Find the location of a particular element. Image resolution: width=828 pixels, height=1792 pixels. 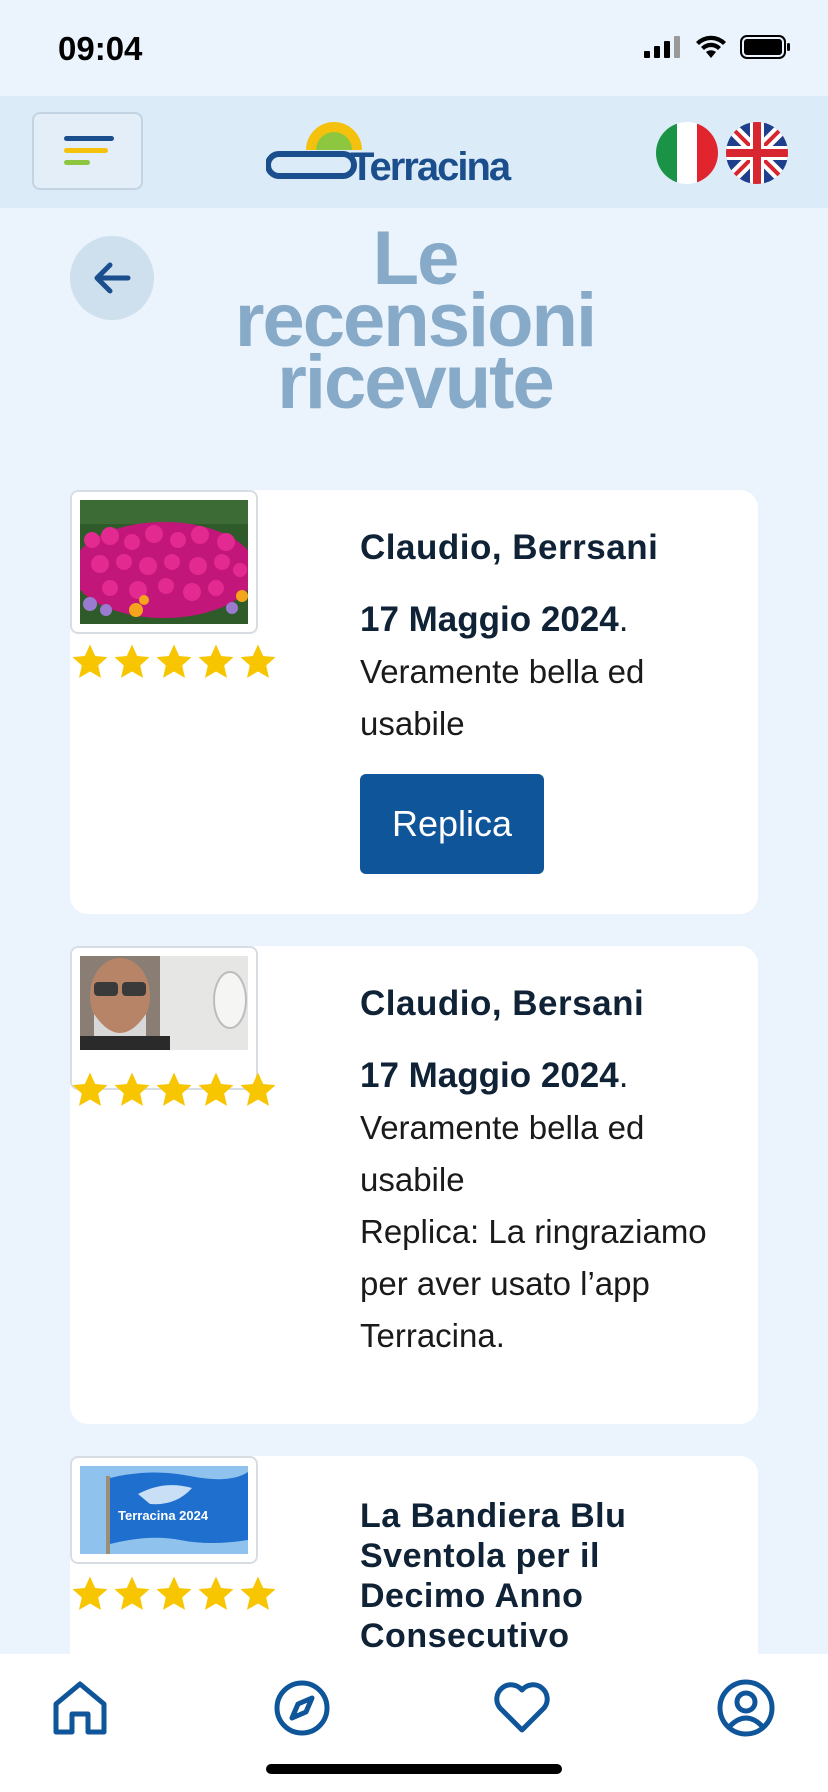

reviewer-name: Claudio, Bersani is located at coordinates (502, 1003).